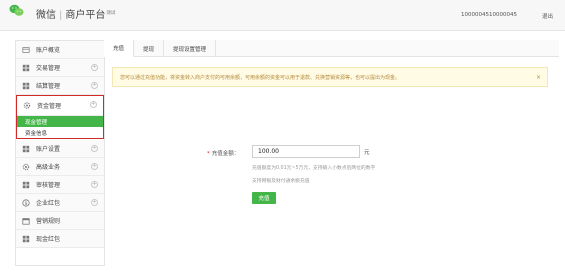 The image size is (565, 274). I want to click on sidebar-item-label: 资金管理, so click(49, 106).